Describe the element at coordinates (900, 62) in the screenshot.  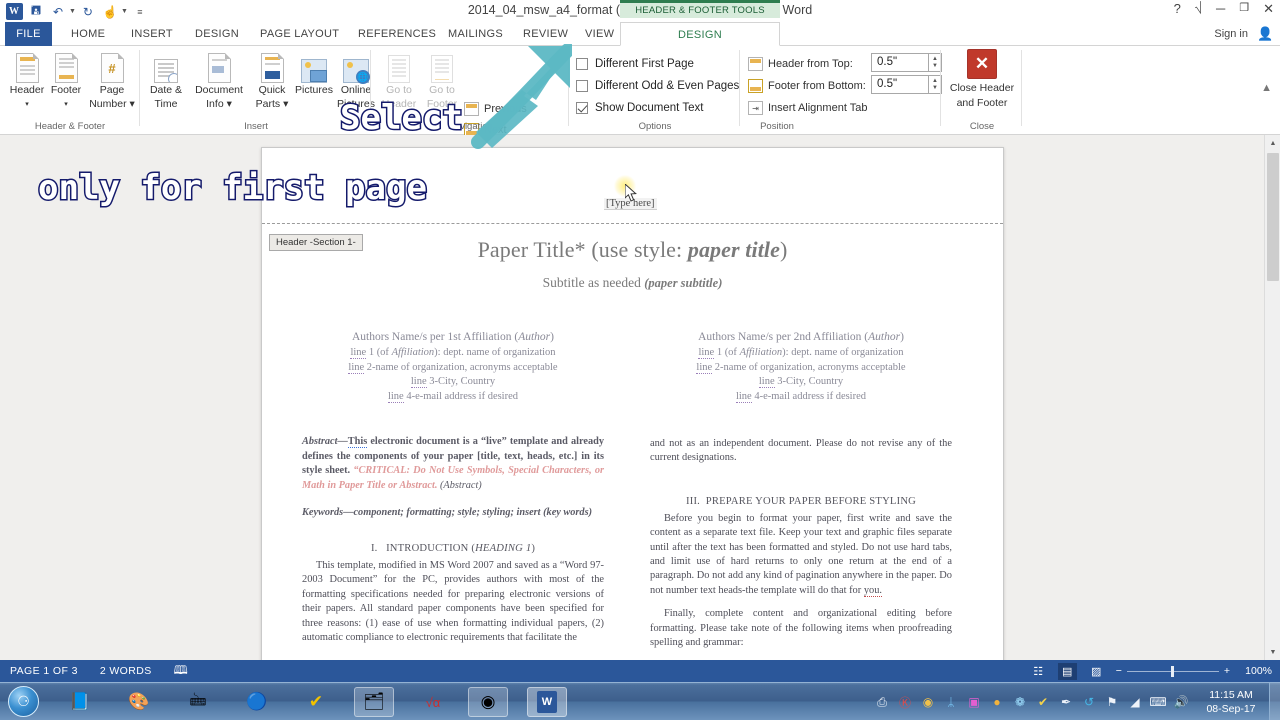
I see `header-from-top-input: 0.5"` at that location.